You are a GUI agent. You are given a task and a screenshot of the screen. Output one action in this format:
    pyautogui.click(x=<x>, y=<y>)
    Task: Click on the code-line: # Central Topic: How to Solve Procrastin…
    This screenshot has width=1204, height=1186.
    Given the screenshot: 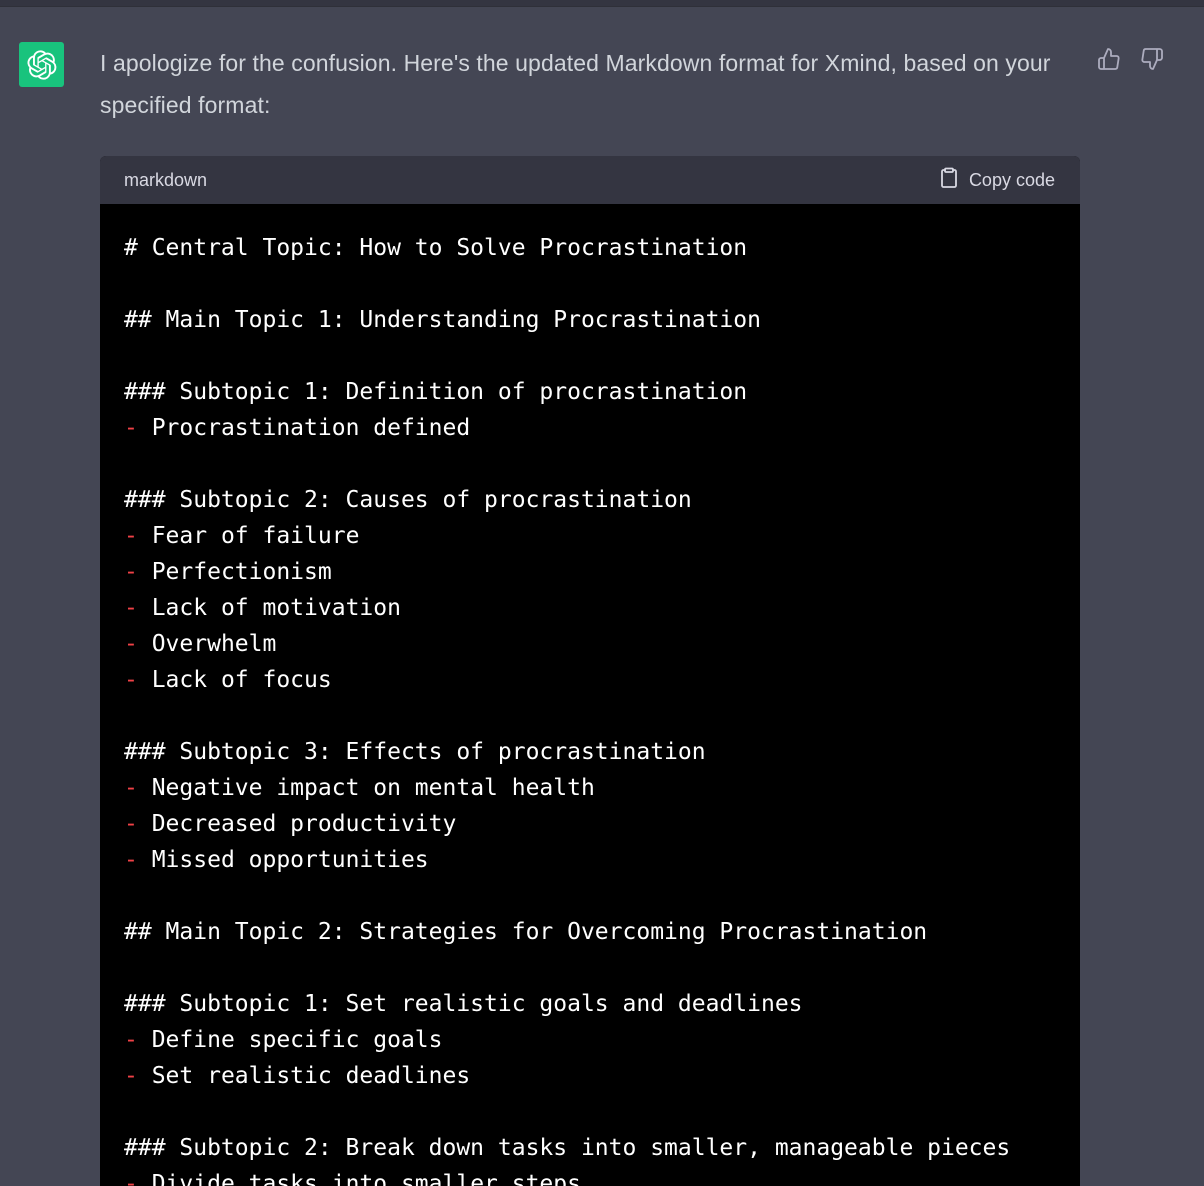 What is the action you would take?
    pyautogui.click(x=602, y=248)
    